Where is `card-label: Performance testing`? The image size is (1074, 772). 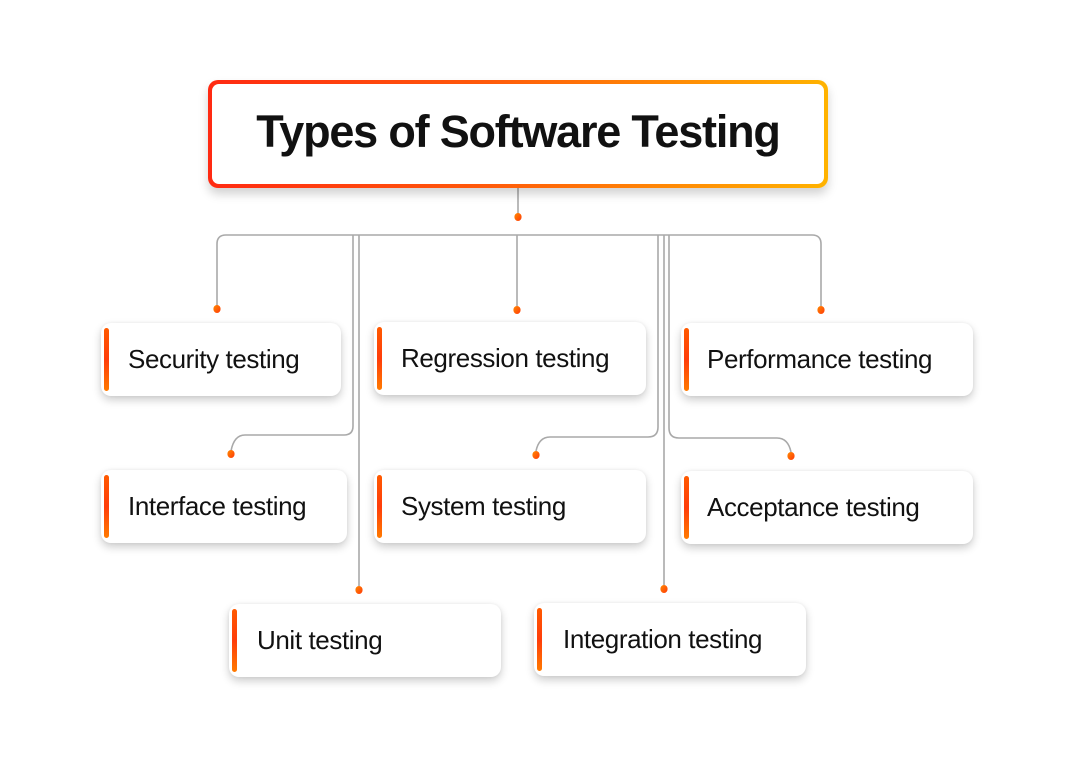
card-label: Performance testing is located at coordinates (820, 359).